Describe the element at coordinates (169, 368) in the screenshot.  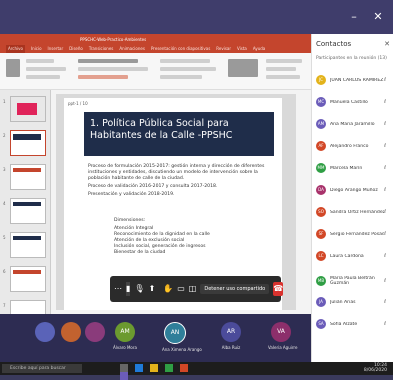
I see `chrome-icon` at that location.